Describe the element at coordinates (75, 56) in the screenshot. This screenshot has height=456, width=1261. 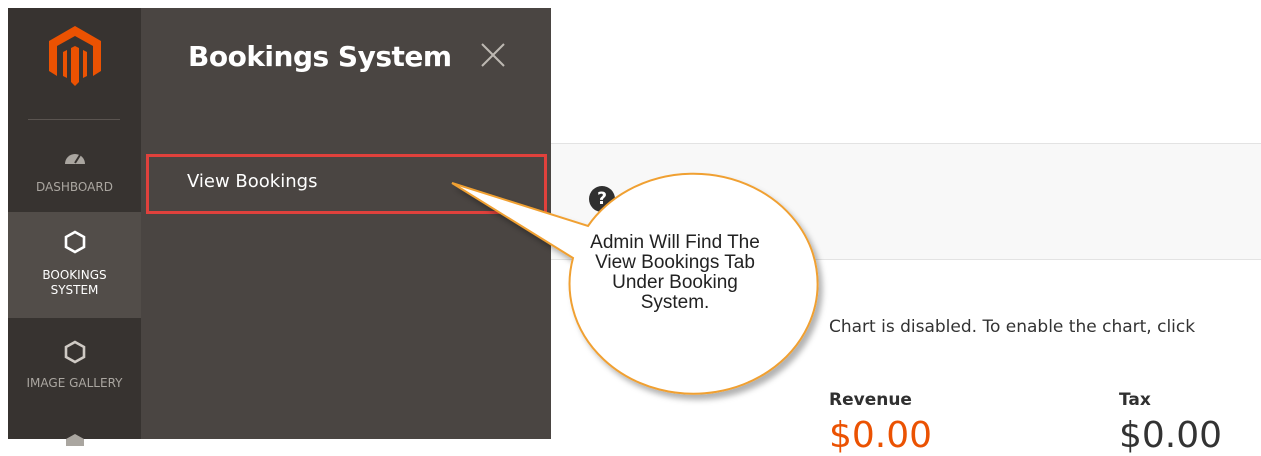
I see `magento-logo-icon` at that location.